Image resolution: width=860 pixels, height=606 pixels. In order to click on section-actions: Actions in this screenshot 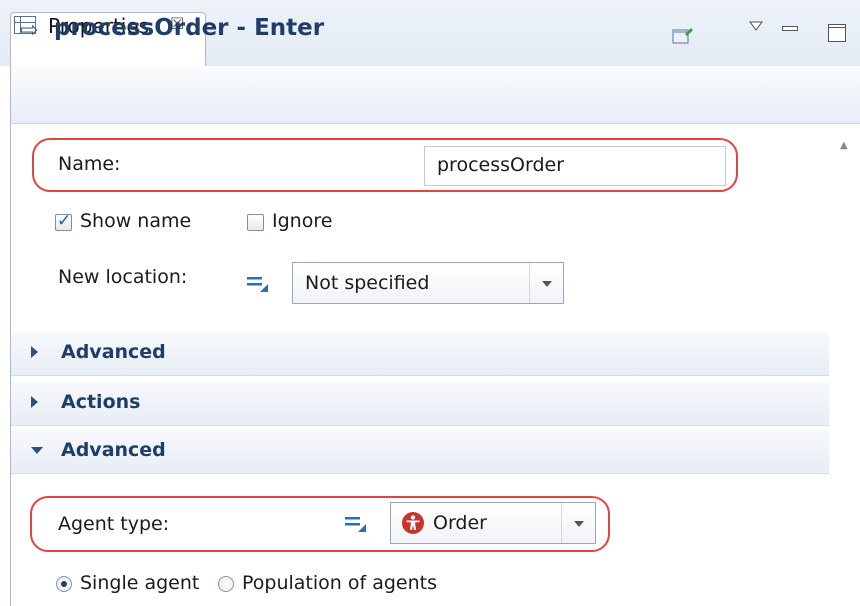, I will do `click(420, 404)`.